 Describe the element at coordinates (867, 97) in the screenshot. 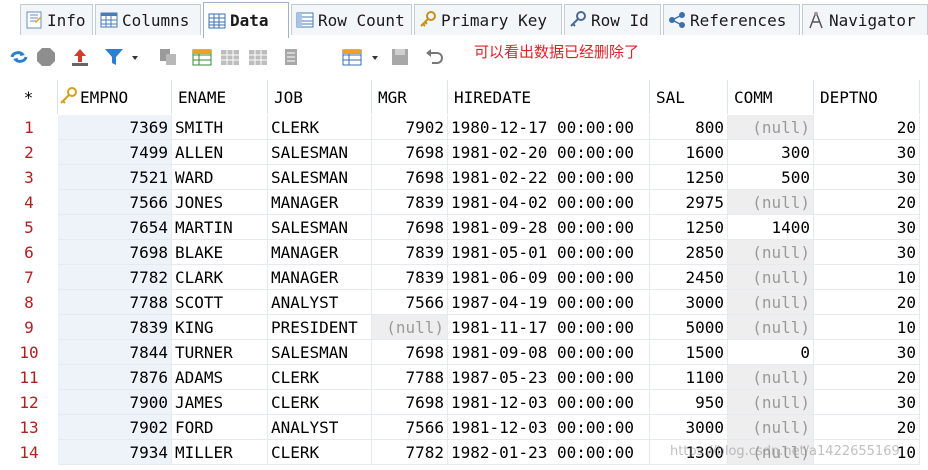

I see `column-header-deptno: DEPTNO` at that location.